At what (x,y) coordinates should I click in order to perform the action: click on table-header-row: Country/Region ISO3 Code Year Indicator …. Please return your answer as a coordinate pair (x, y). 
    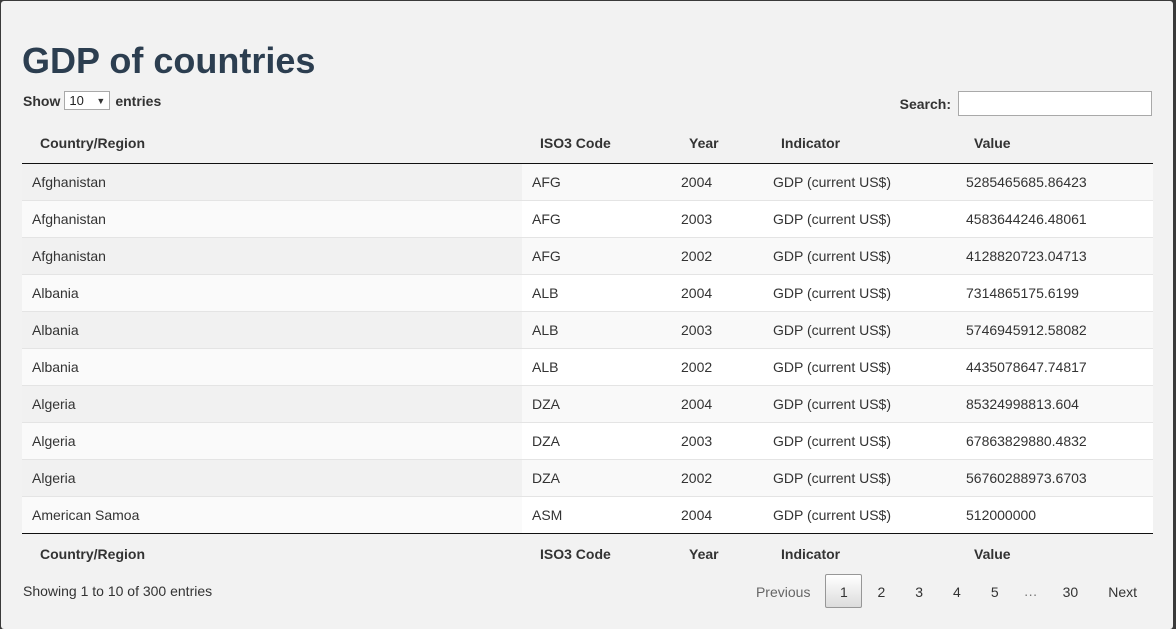
    Looking at the image, I should click on (587, 143).